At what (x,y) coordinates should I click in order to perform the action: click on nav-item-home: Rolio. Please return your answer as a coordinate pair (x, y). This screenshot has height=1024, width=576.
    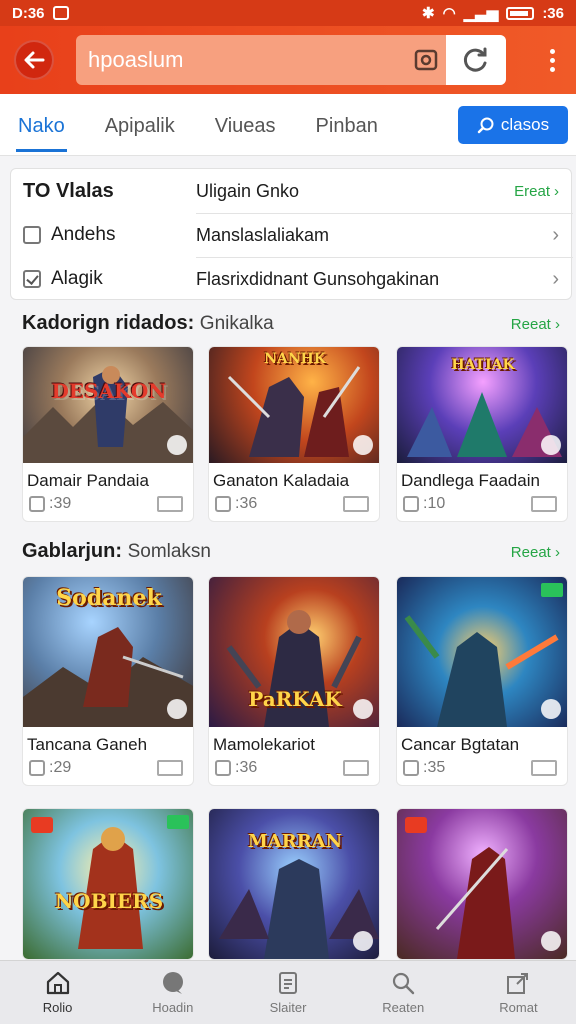
    Looking at the image, I should click on (57, 992).